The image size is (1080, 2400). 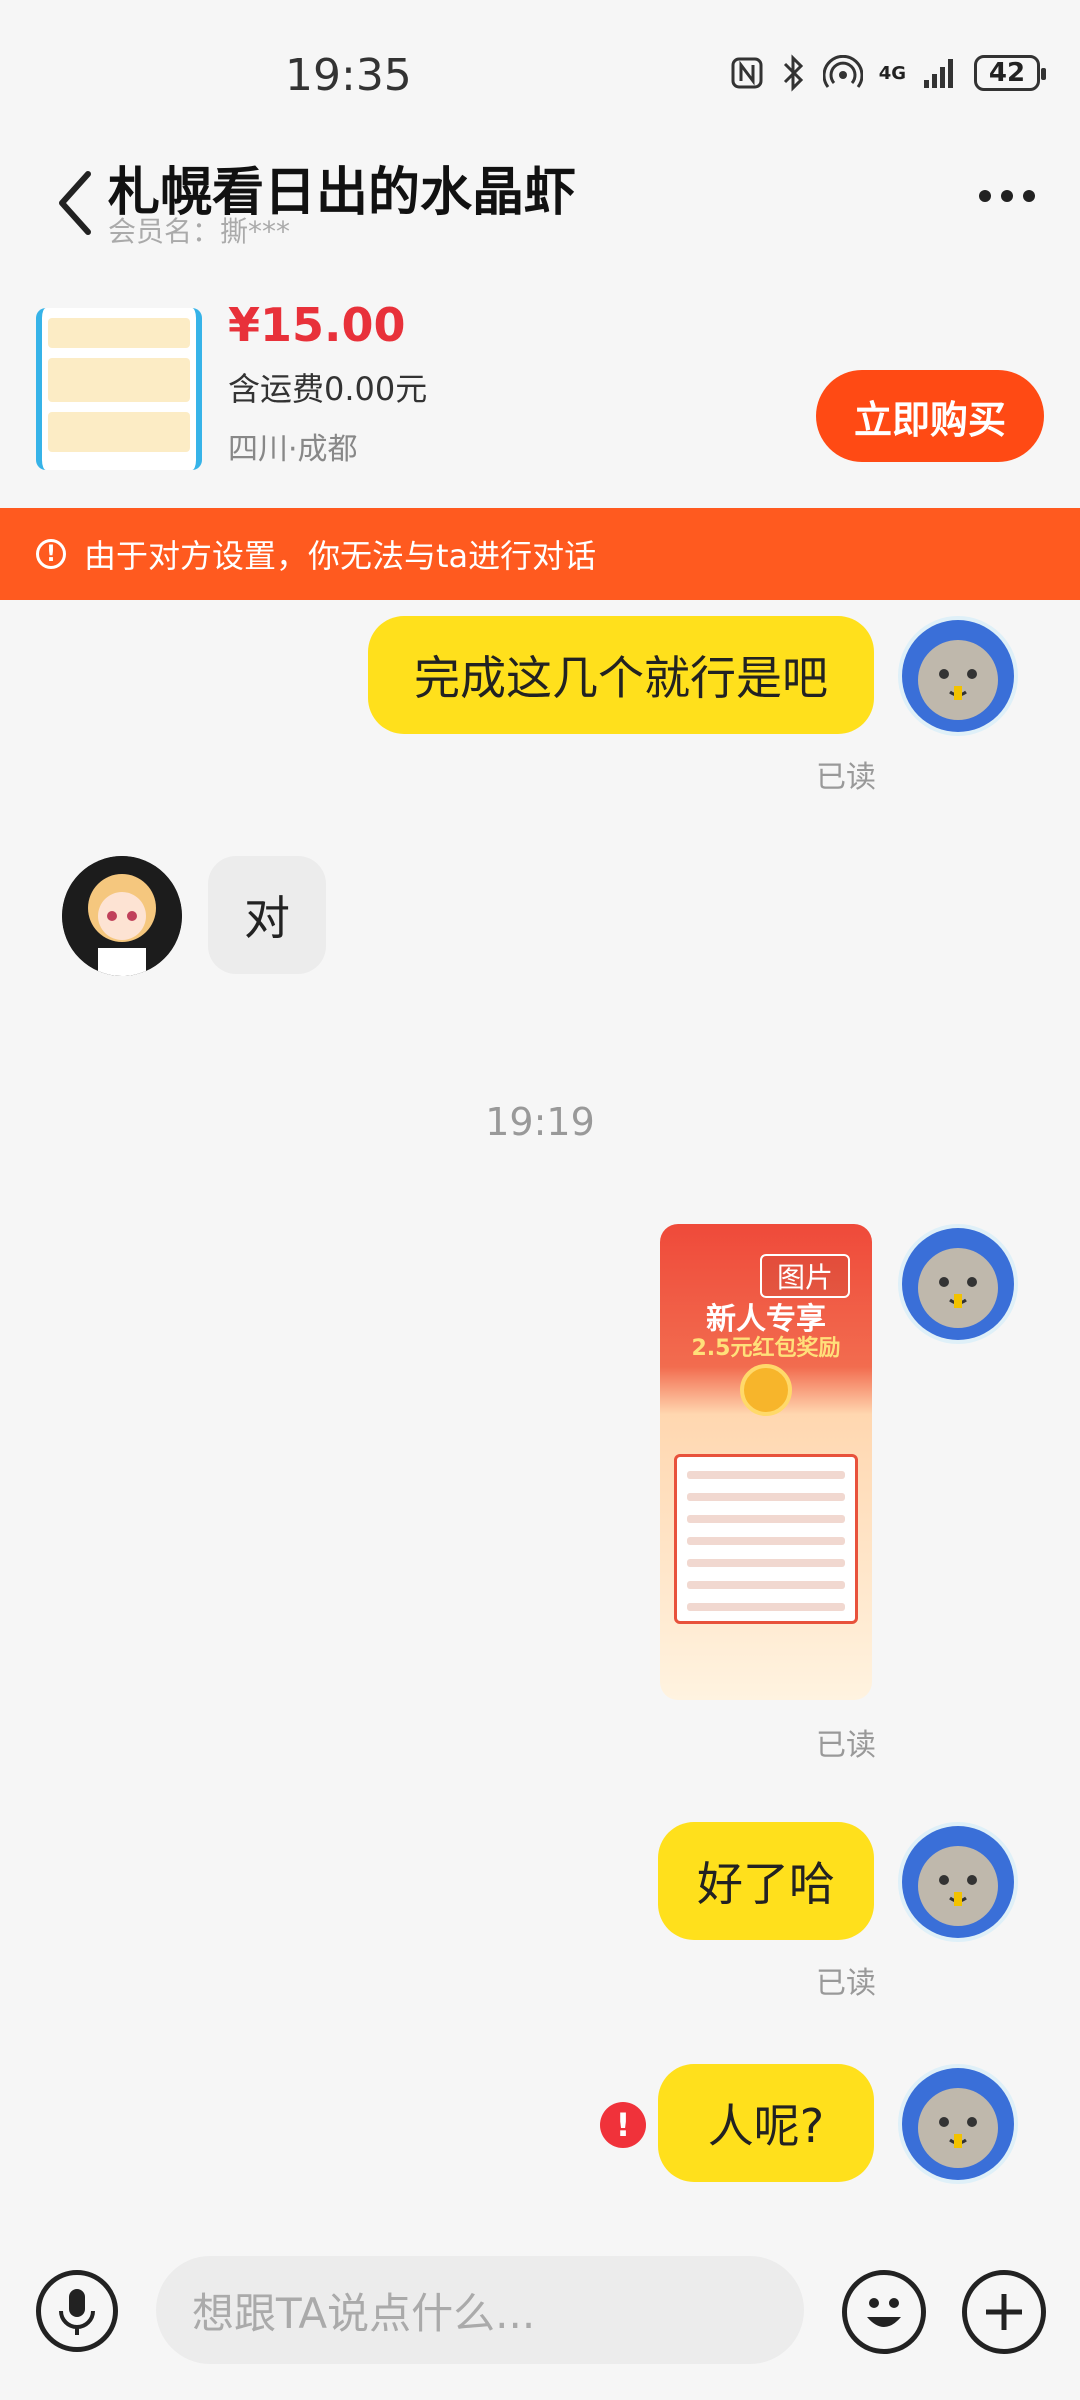 I want to click on message-bubble-other: 对, so click(x=267, y=915).